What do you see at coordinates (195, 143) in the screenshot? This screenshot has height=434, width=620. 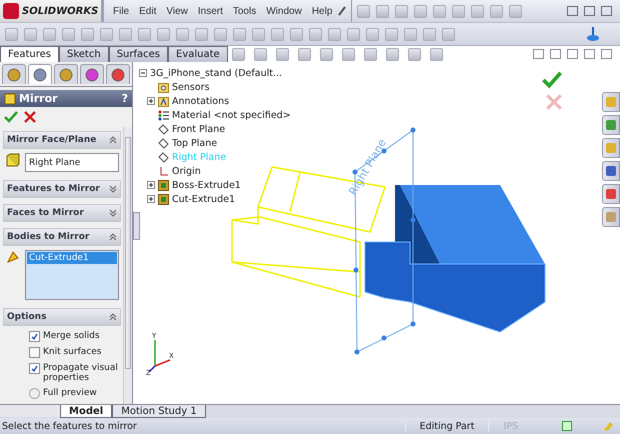 I see `tree-item: Top Plane` at bounding box center [195, 143].